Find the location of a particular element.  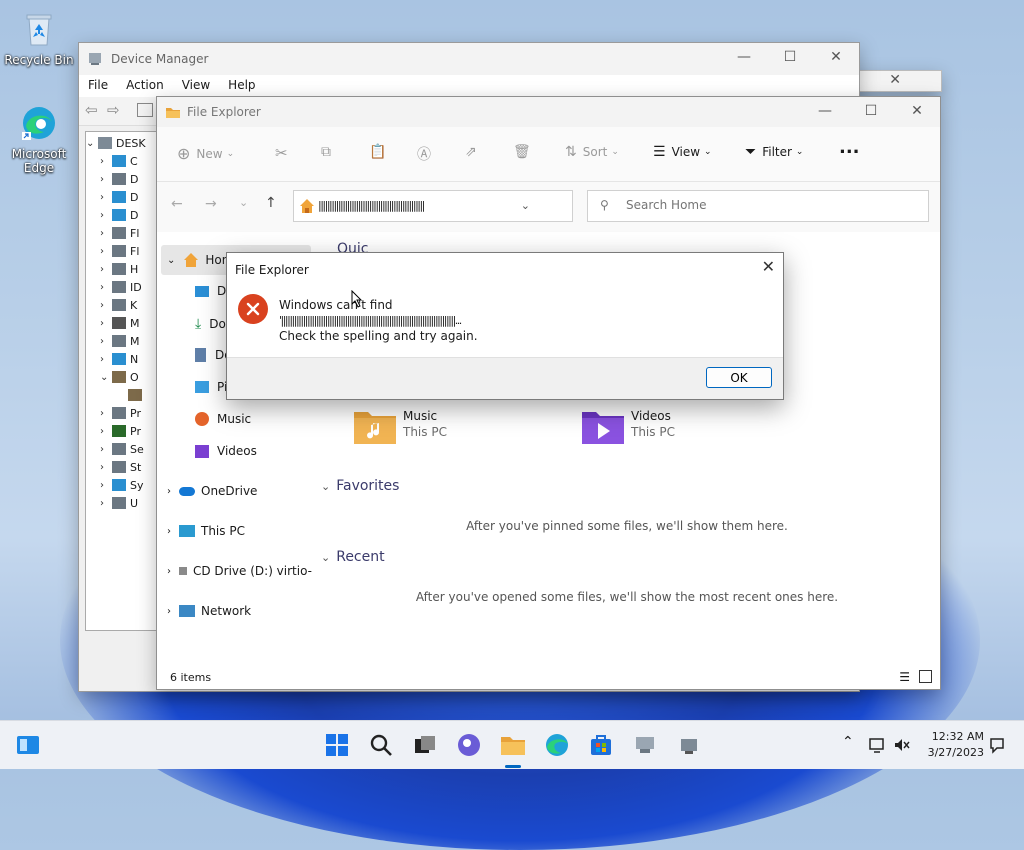

view-button: ☰ View ⌄ is located at coordinates (682, 152).